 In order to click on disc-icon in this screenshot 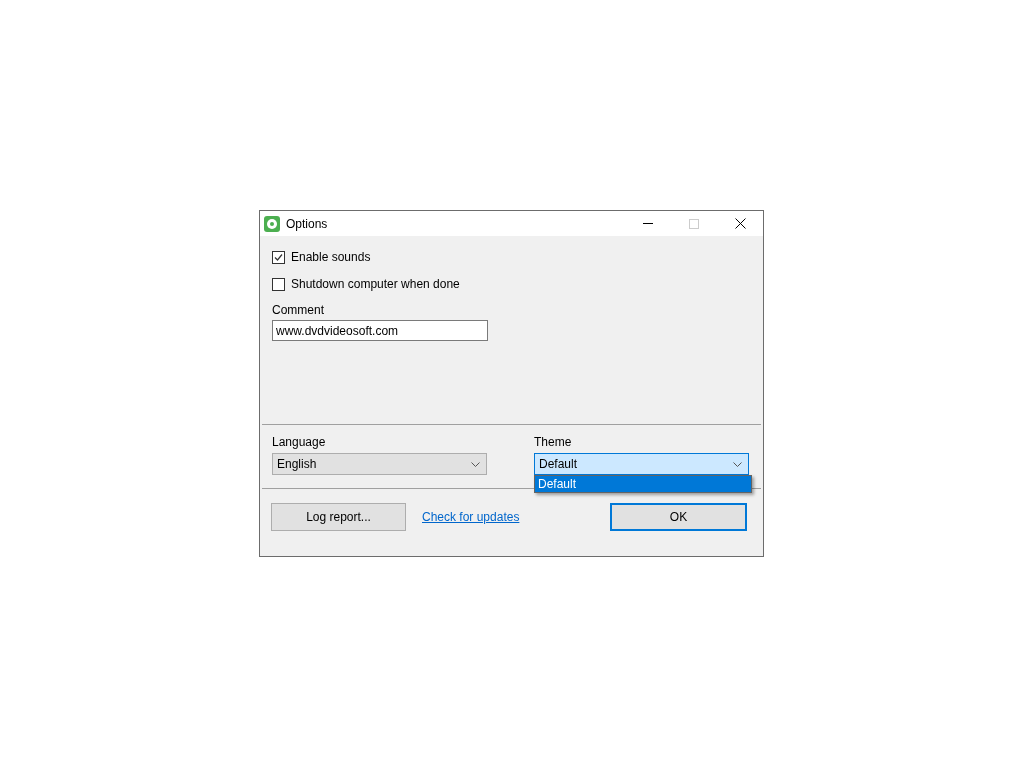, I will do `click(272, 223)`.